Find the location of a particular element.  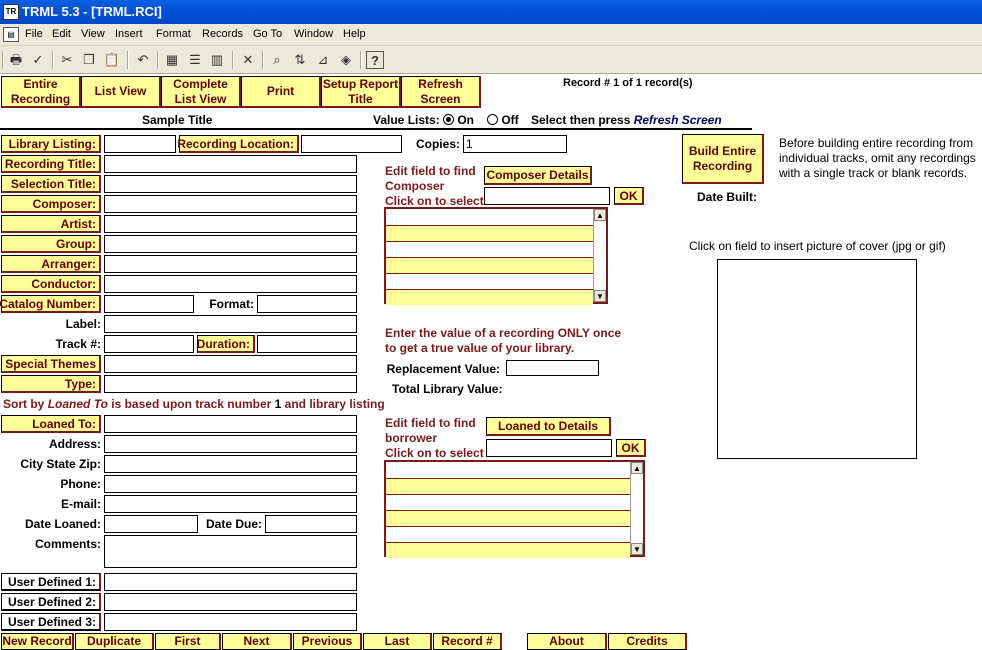

catalog-number-input is located at coordinates (149, 304).